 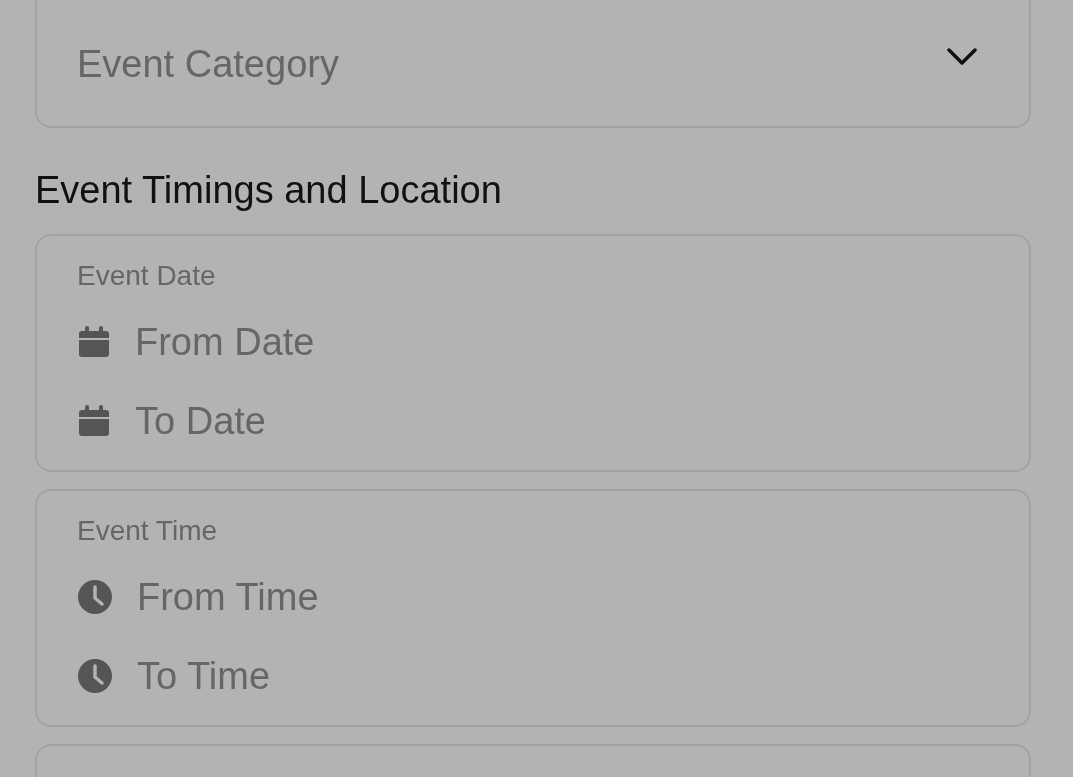 I want to click on time-field: From Time, so click(x=337, y=596).